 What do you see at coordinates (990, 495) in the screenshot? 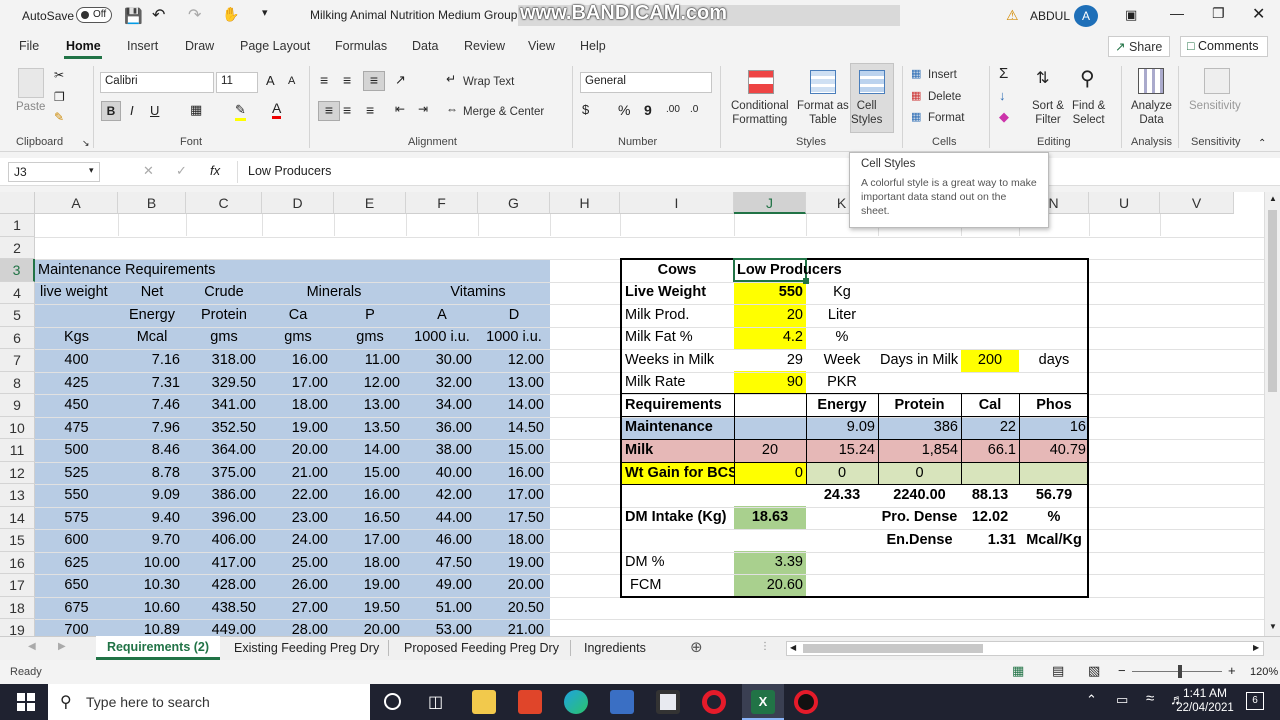
I see `total-cal: 88.13` at bounding box center [990, 495].